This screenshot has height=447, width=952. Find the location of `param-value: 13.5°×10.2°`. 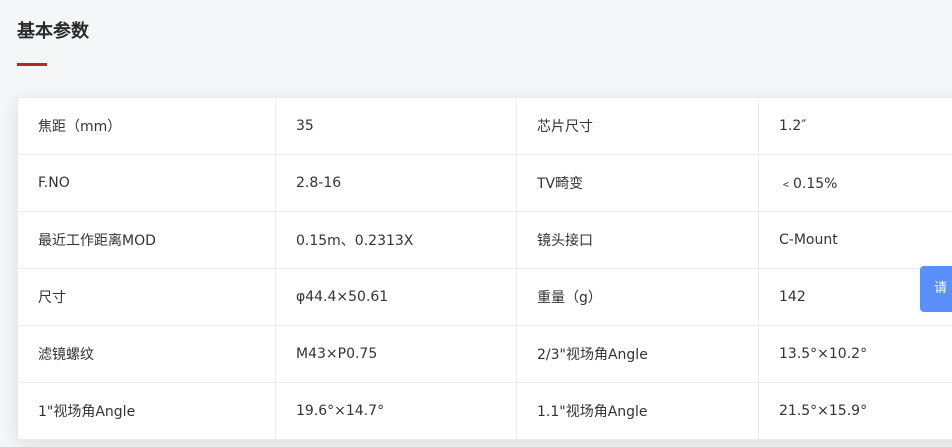

param-value: 13.5°×10.2° is located at coordinates (855, 354).